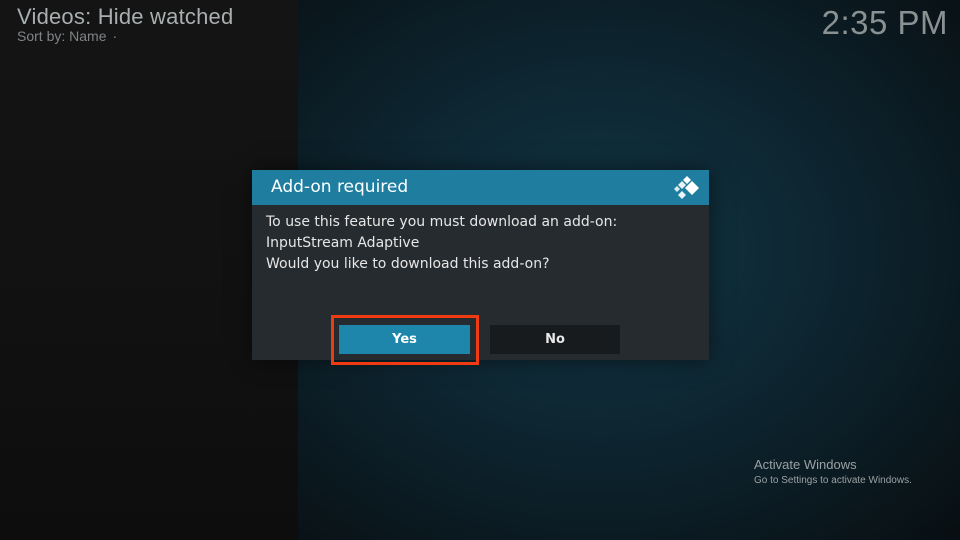 The height and width of the screenshot is (540, 960). Describe the element at coordinates (480, 187) in the screenshot. I see `dialog-header: Add-on required` at that location.